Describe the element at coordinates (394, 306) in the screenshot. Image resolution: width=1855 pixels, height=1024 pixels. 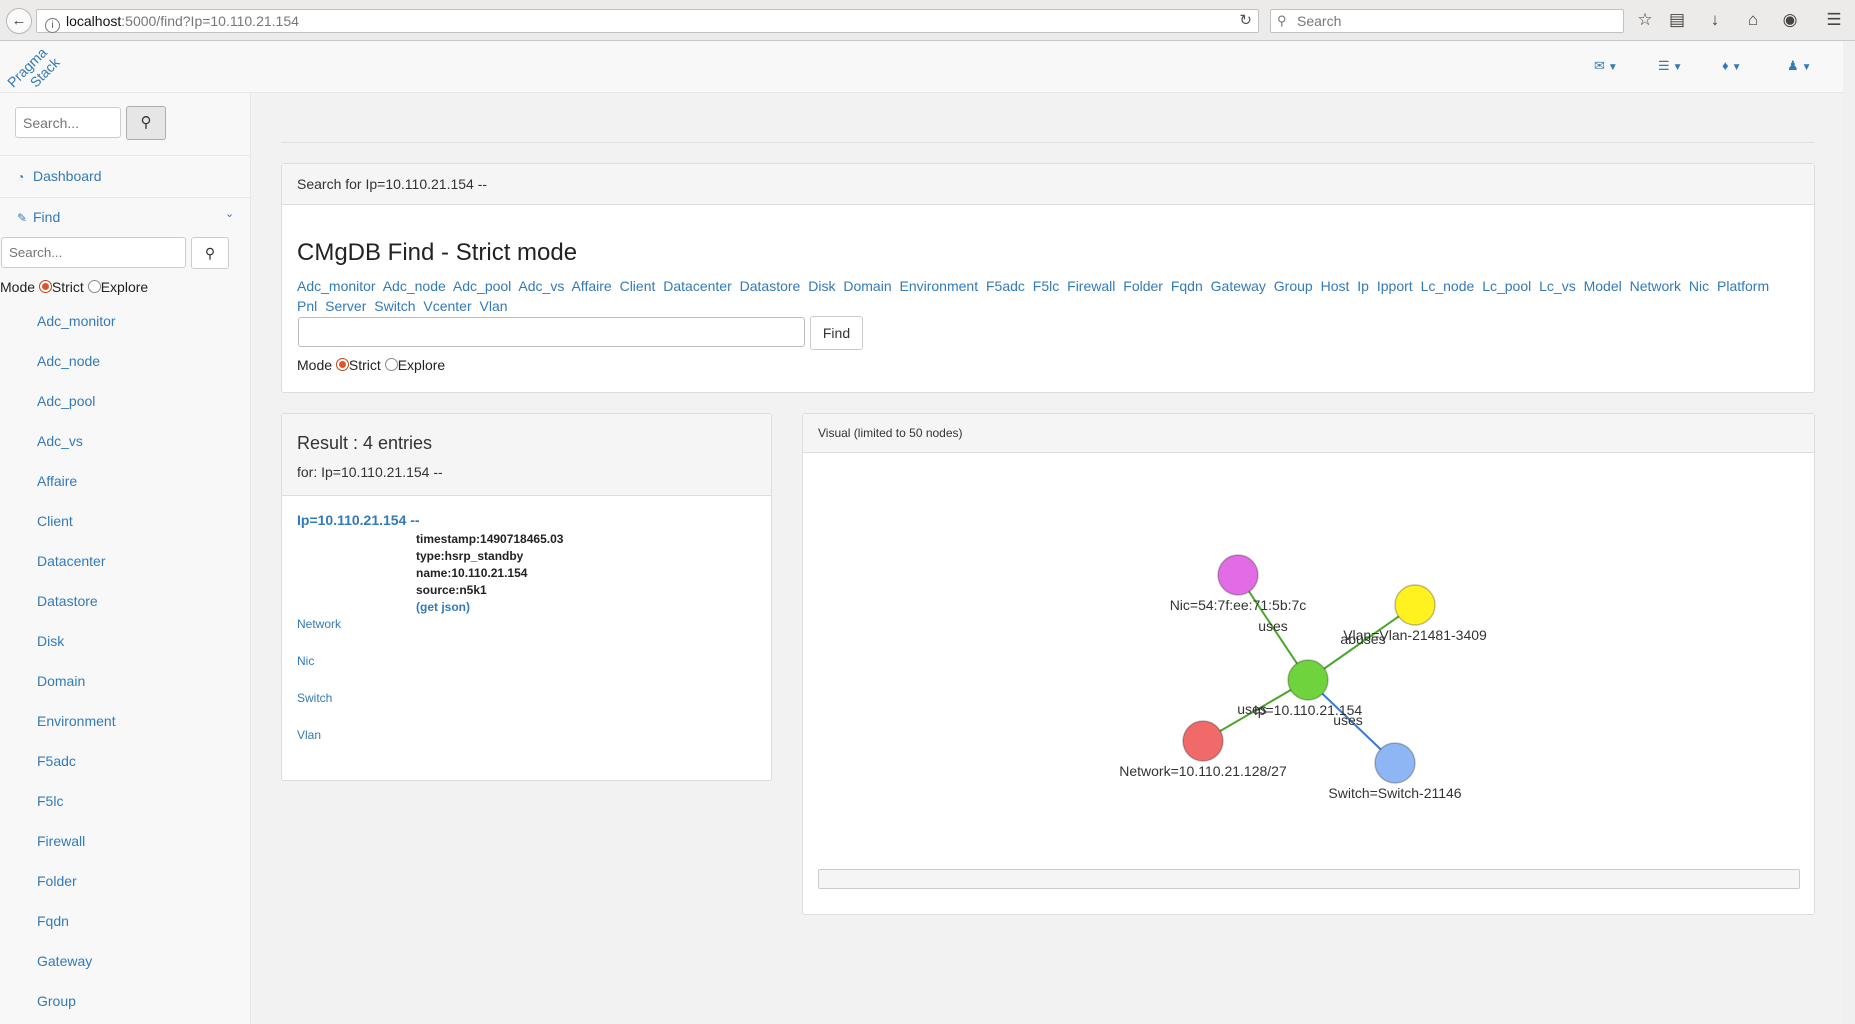
I see `type-link-switch: Switch` at that location.